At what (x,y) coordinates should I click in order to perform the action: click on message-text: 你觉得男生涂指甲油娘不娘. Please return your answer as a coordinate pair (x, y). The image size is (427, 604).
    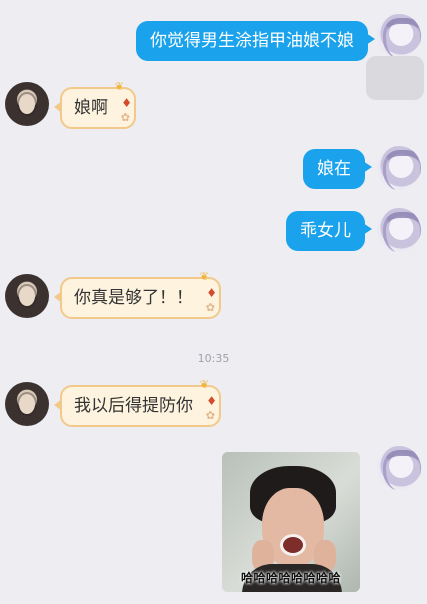
    Looking at the image, I should click on (252, 41).